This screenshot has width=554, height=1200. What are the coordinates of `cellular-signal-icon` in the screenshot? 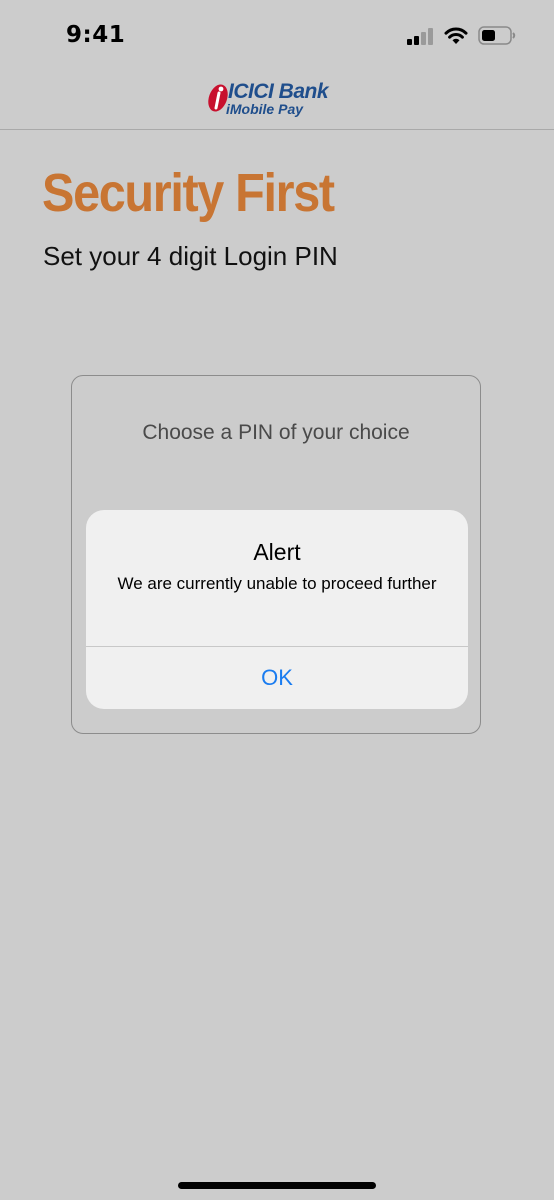 It's located at (420, 38).